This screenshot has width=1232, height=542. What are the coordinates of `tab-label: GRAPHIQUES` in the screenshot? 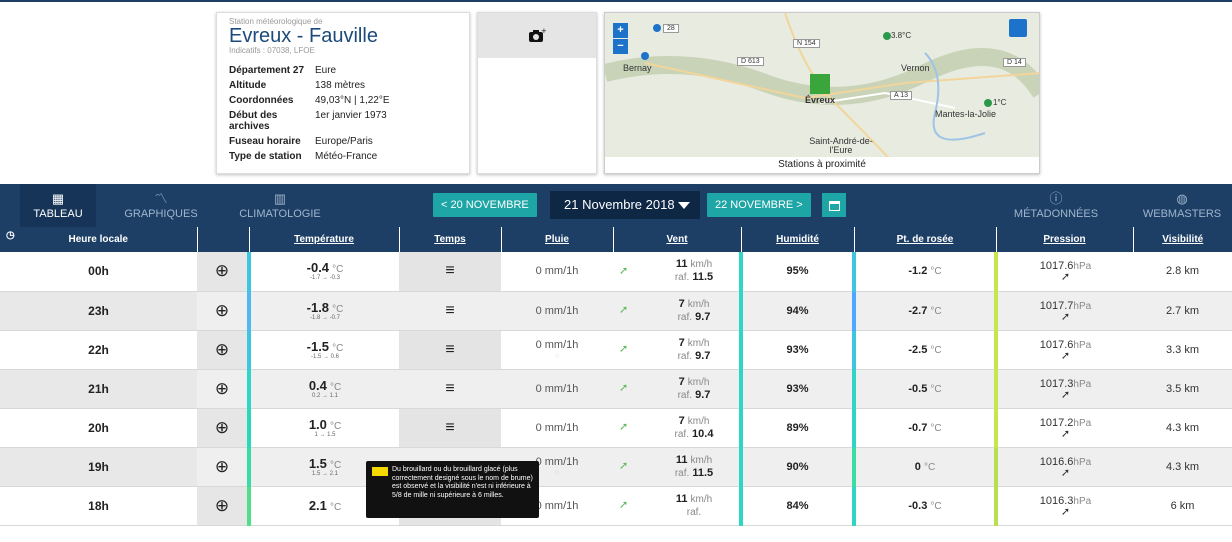 It's located at (161, 214).